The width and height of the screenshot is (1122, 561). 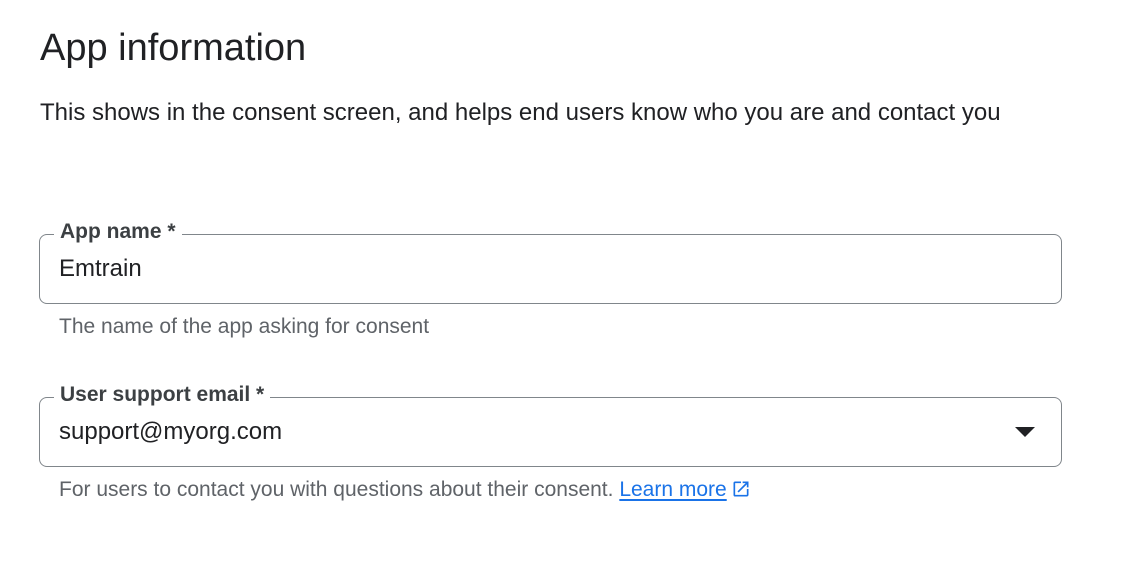 I want to click on app-name-input: Emtrain, so click(x=100, y=269).